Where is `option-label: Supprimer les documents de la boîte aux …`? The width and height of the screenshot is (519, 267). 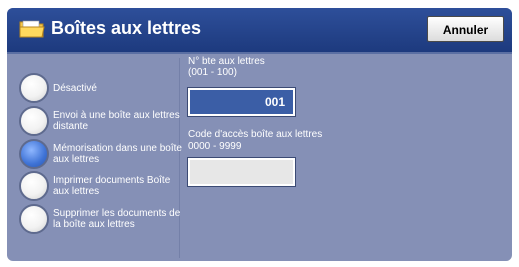
option-label: Supprimer les documents de la boîte aux … is located at coordinates (117, 219).